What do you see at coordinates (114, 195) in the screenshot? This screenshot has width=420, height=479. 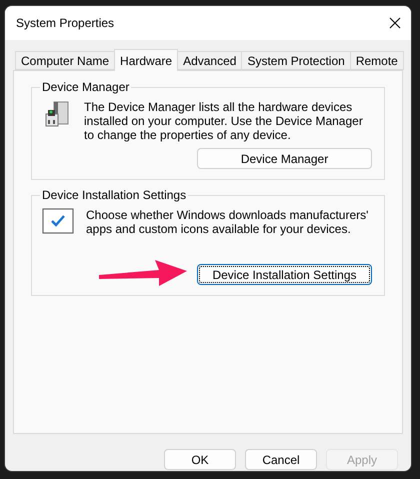 I see `group-title: Device Installation Settings` at bounding box center [114, 195].